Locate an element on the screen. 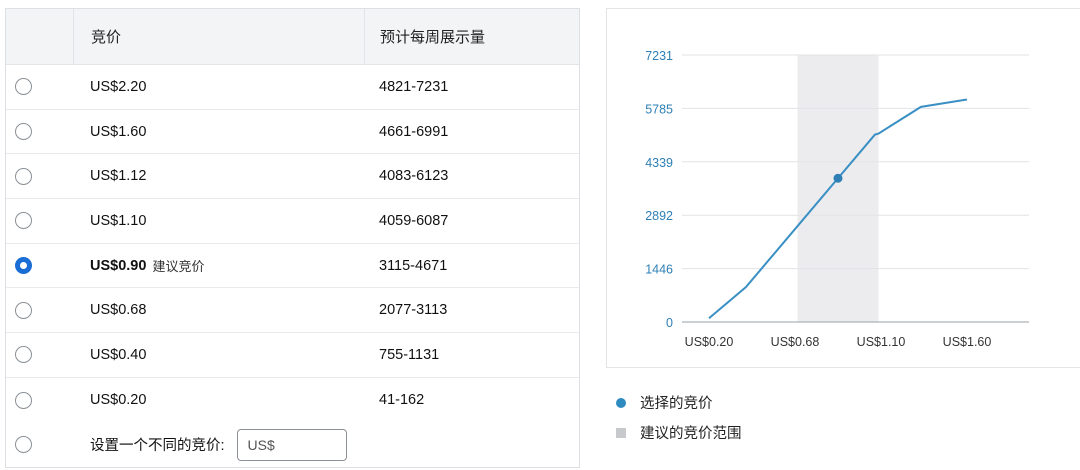 The image size is (1080, 470). y-tick-label: 7231 is located at coordinates (659, 56).